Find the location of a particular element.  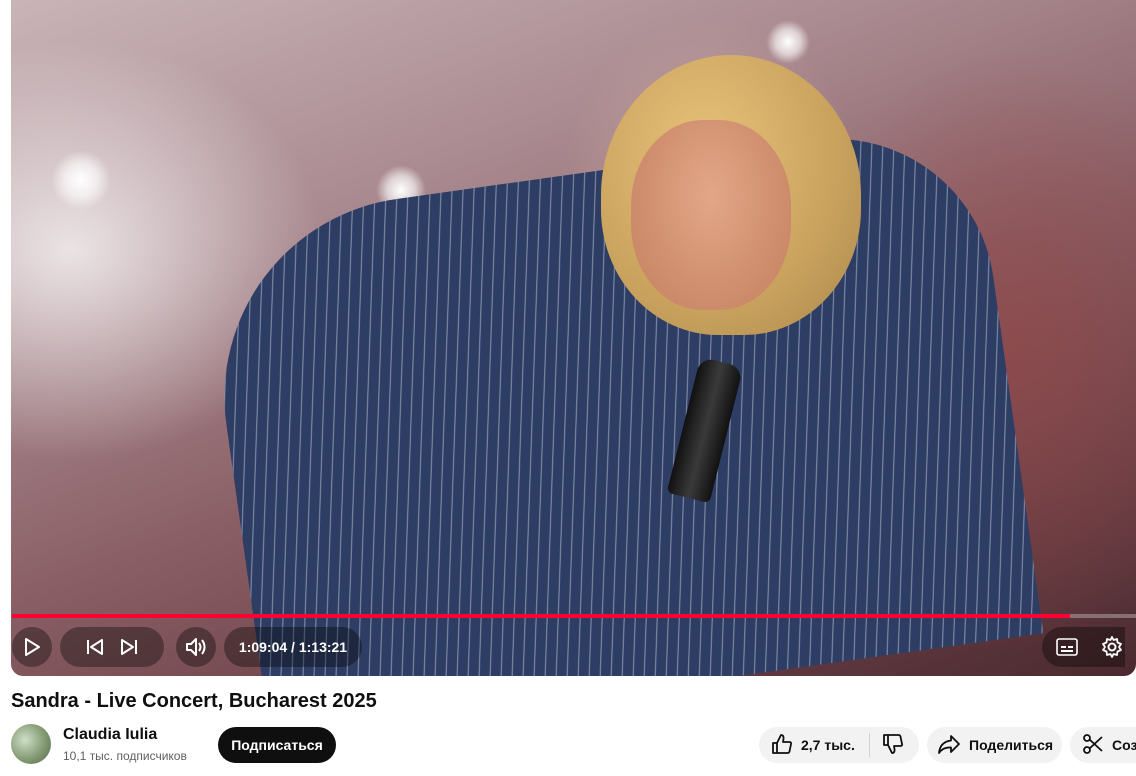

previous-button is located at coordinates (95, 647).